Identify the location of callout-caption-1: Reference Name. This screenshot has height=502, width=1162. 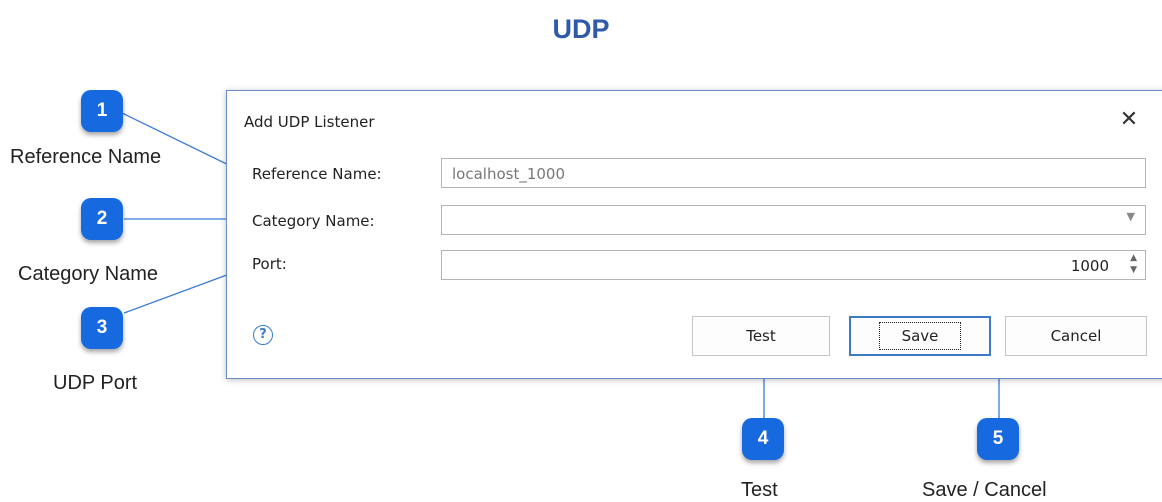
(86, 157).